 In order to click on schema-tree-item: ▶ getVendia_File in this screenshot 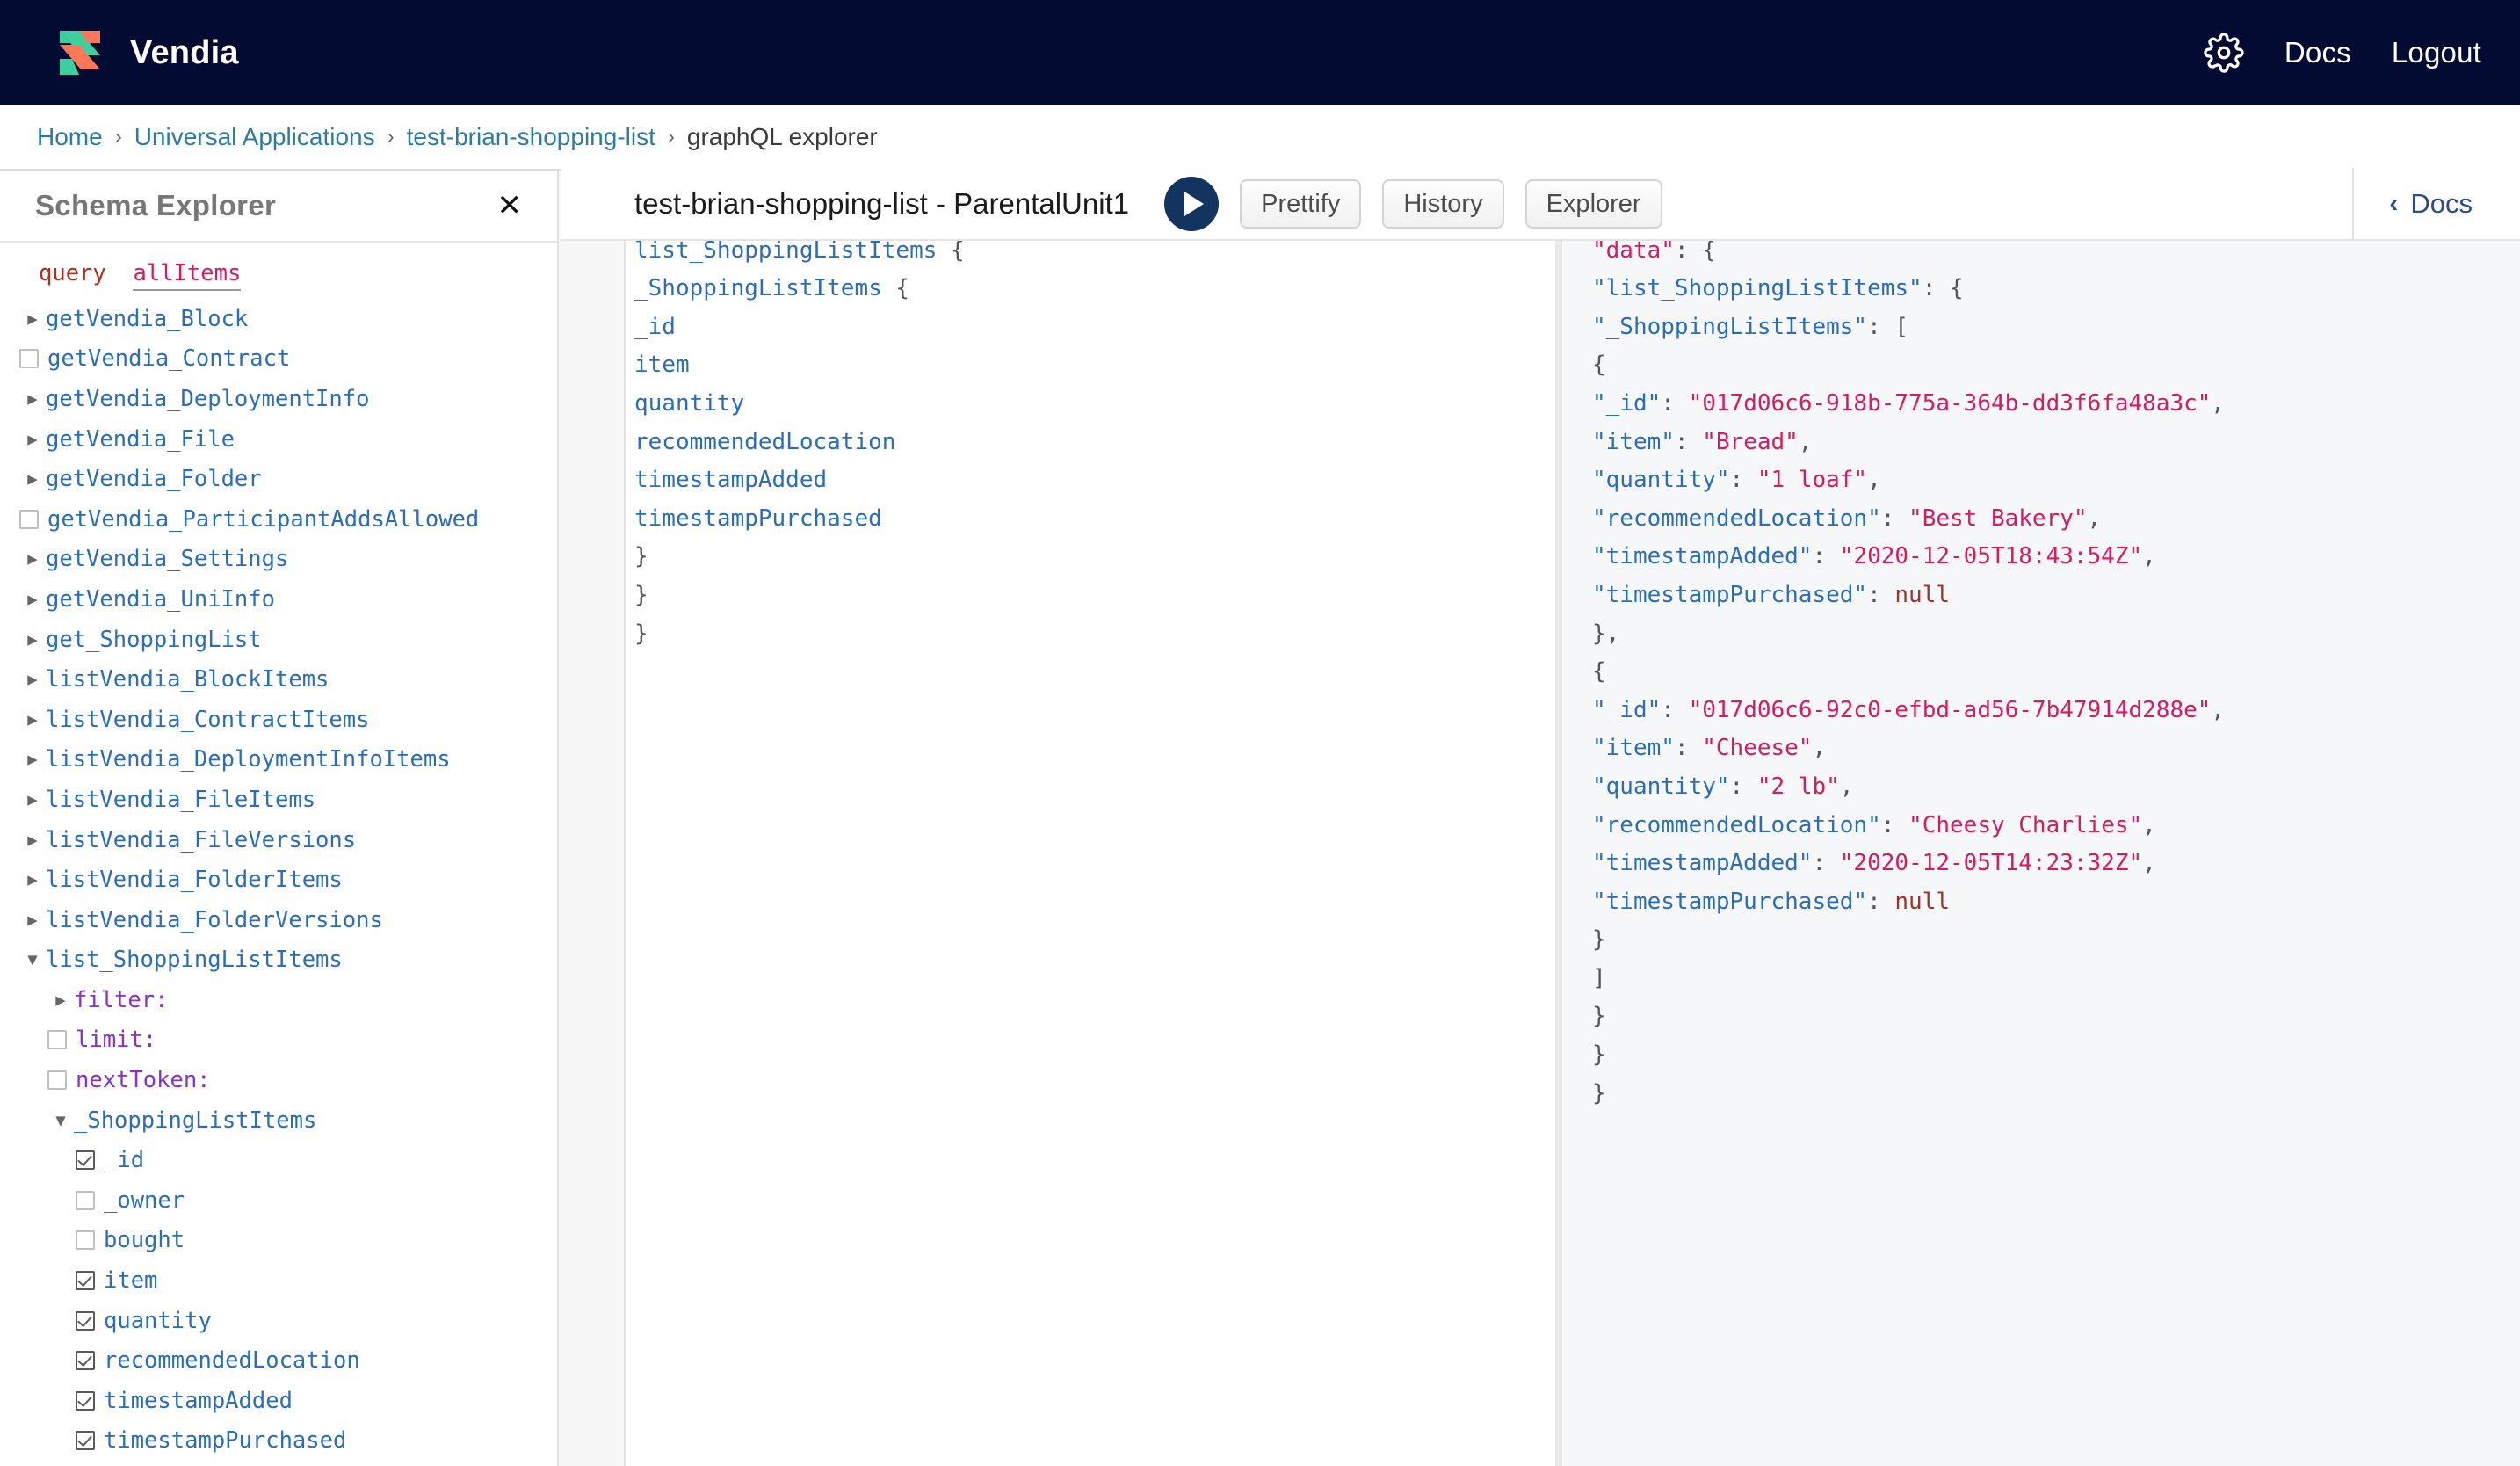, I will do `click(278, 439)`.